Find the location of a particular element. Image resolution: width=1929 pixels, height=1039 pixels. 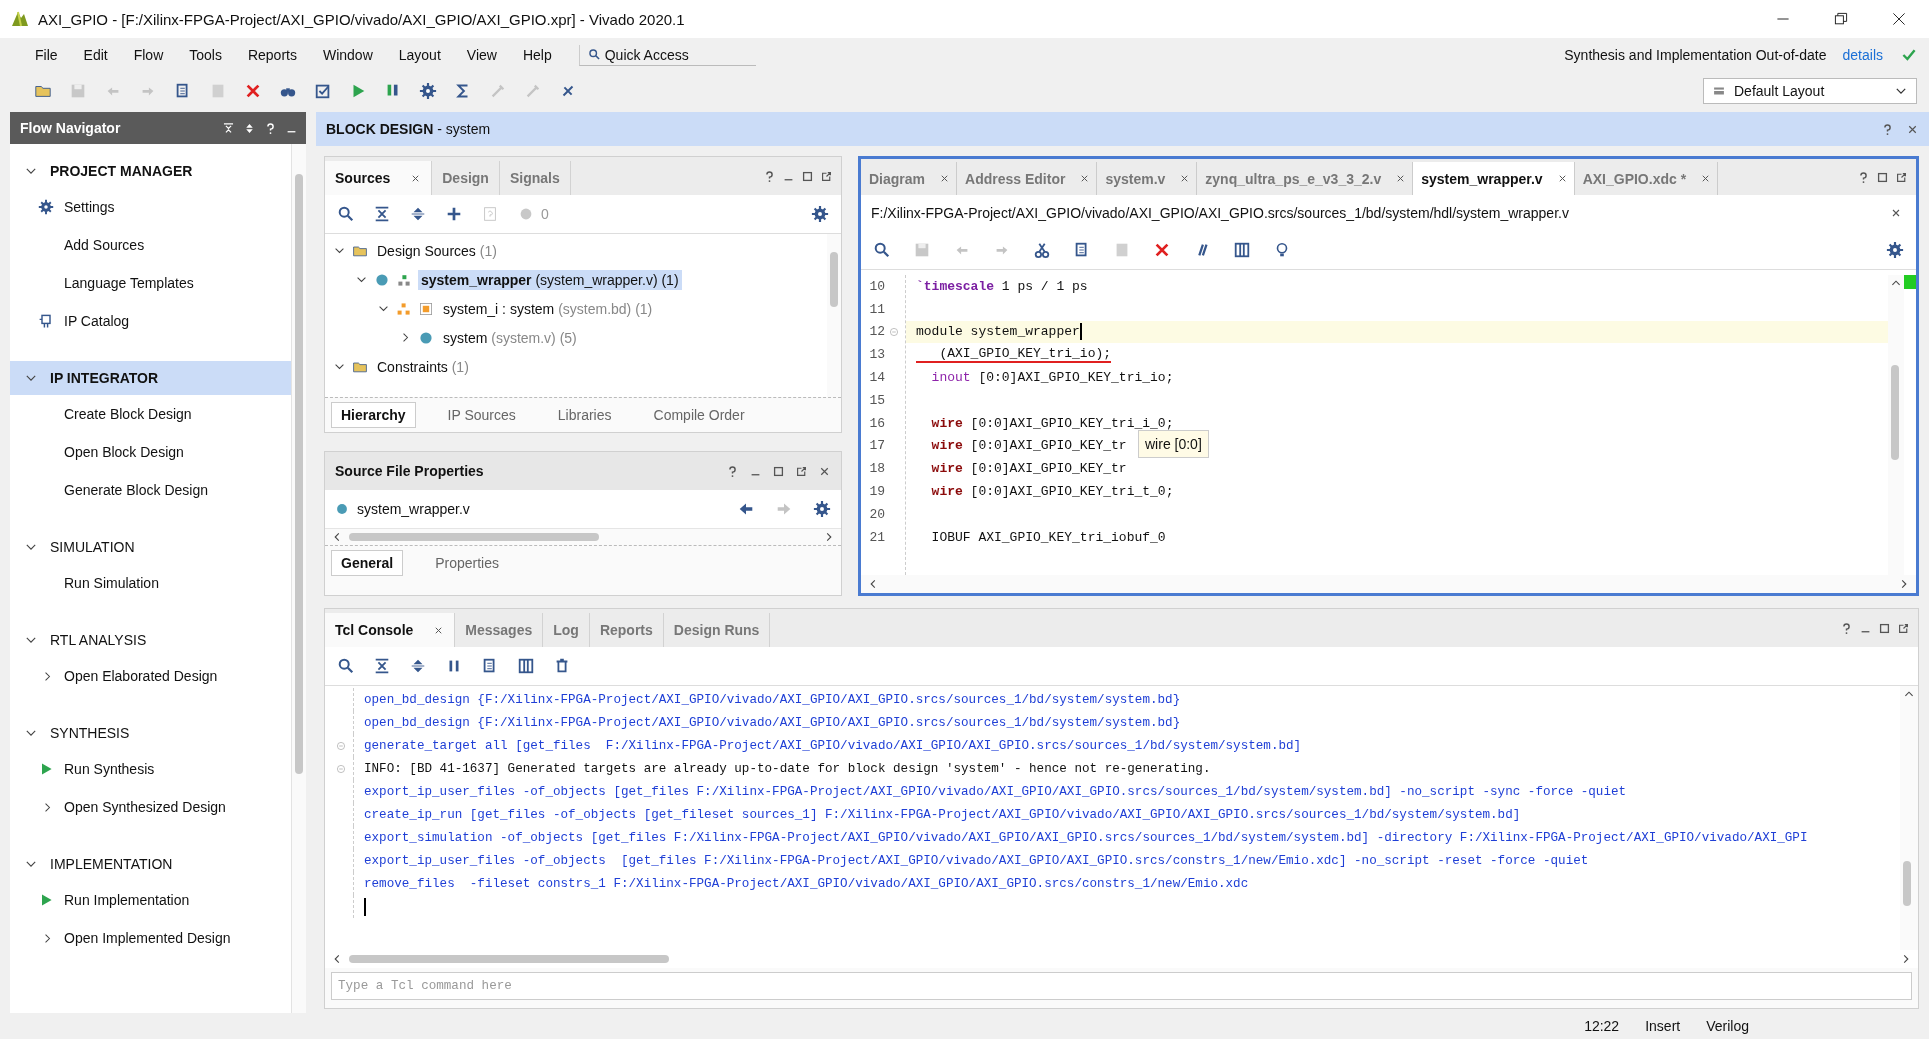

tree-item: Constraints (1) is located at coordinates (423, 366).